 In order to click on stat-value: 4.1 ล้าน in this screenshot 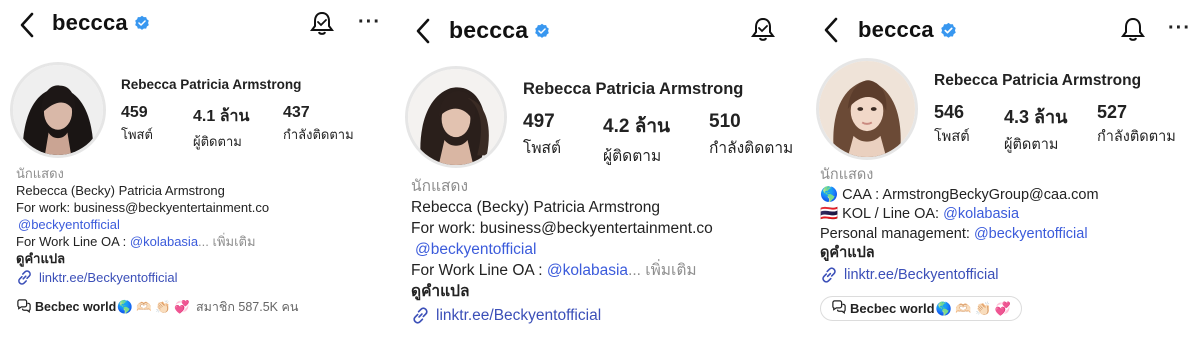, I will do `click(221, 116)`.